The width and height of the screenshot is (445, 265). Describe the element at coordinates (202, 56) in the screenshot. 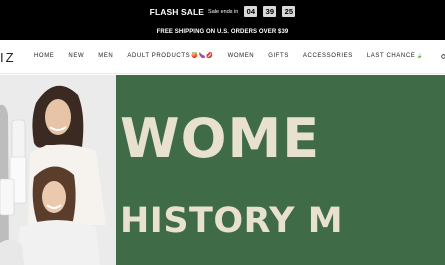

I see `adult-emoji-icons: 🍑🍆💋` at that location.